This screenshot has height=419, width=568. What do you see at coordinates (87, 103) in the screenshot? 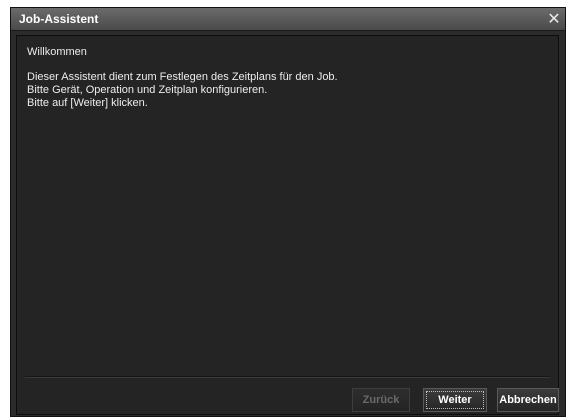
I see `instruction-line: Bitte auf [Weiter] klicken.` at bounding box center [87, 103].